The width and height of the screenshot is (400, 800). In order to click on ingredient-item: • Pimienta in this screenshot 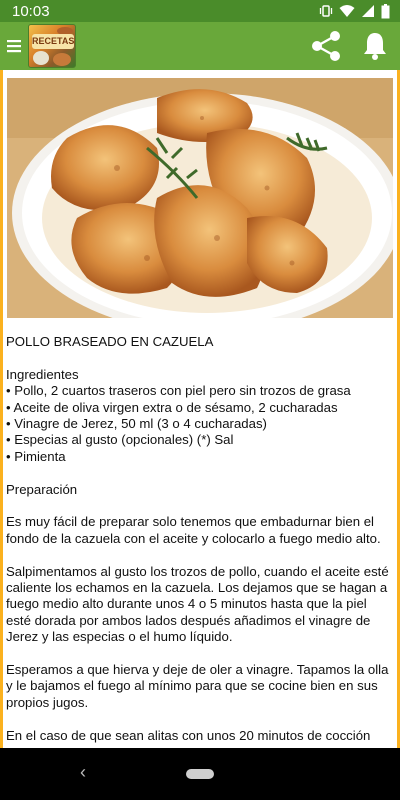, I will do `click(36, 456)`.